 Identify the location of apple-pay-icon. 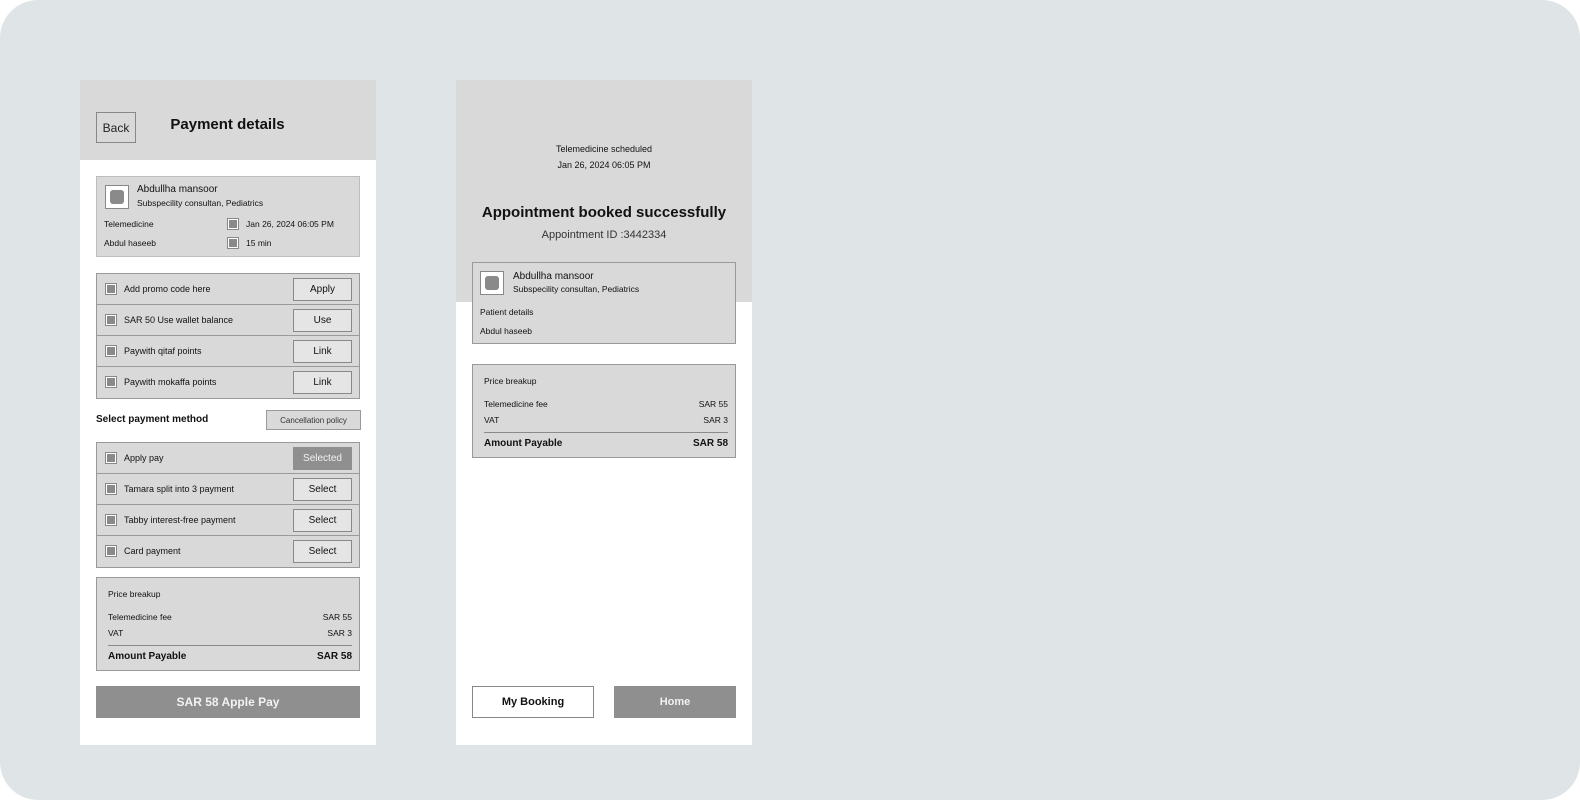
(111, 458).